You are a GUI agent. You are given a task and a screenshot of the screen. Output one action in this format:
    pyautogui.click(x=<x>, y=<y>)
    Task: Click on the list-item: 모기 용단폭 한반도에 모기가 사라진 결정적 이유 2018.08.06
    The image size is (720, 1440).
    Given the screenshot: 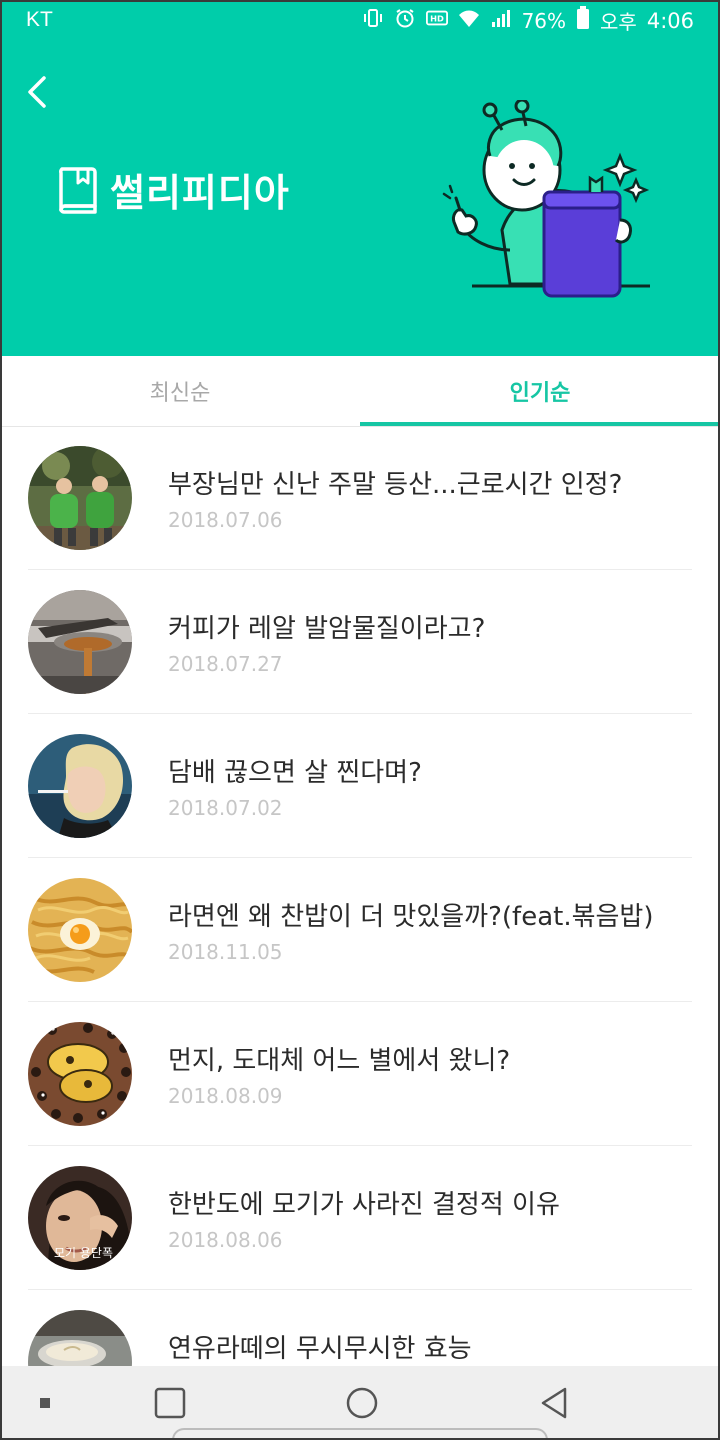 What is the action you would take?
    pyautogui.click(x=360, y=1218)
    